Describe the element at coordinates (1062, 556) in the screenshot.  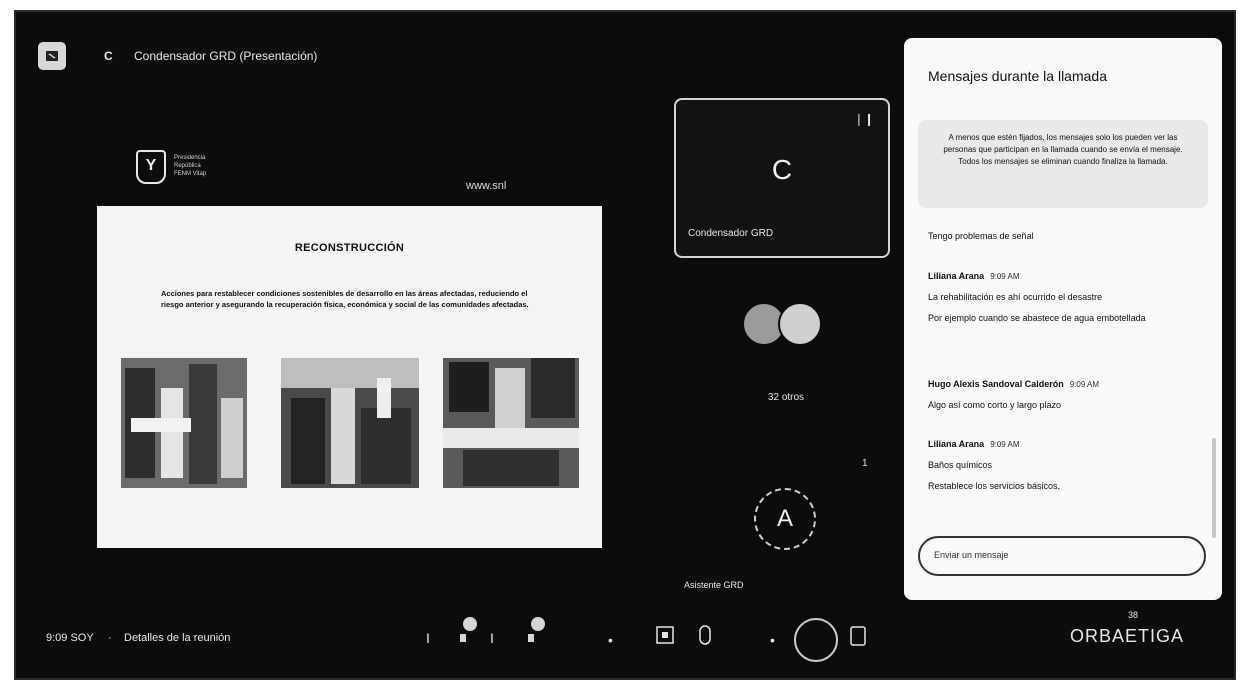
I see `chat-message-input: Enviar un mensaje` at that location.